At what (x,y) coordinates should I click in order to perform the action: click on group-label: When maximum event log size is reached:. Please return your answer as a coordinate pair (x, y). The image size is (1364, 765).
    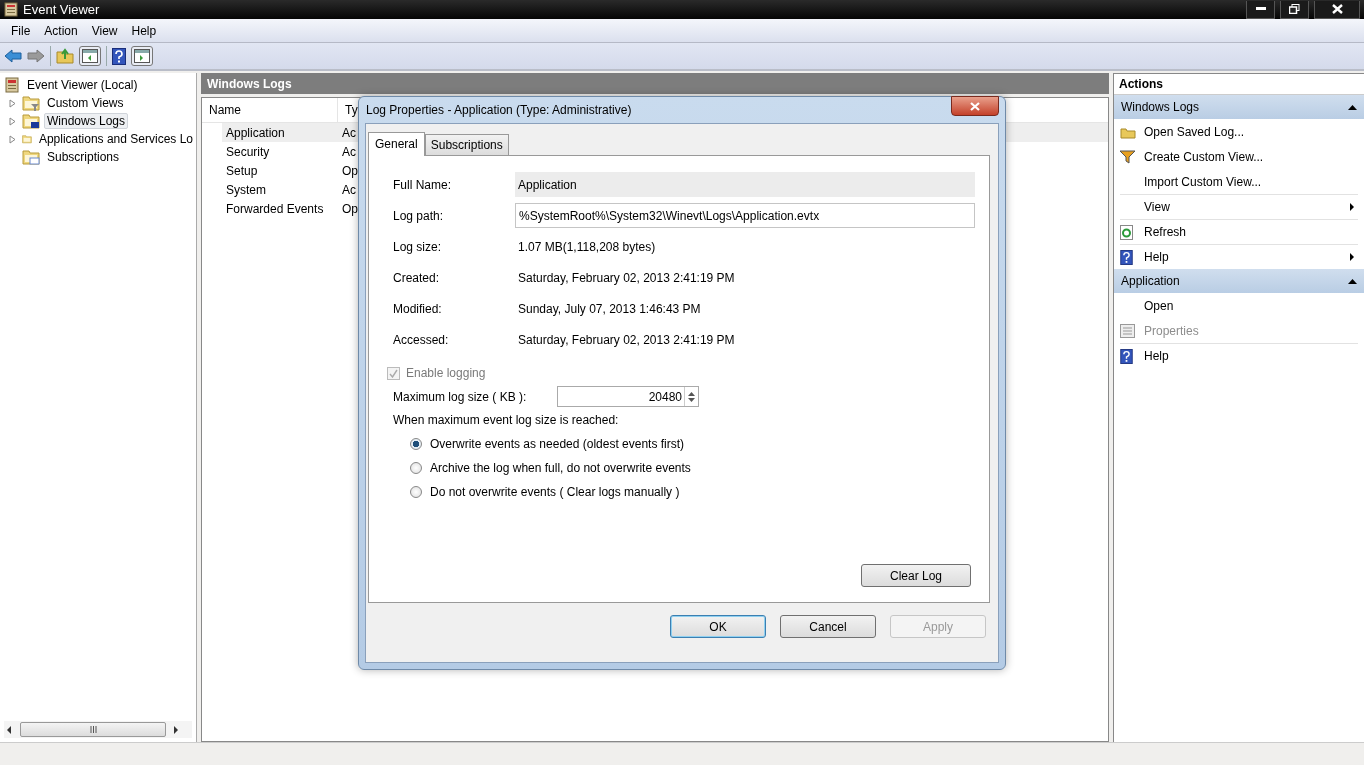
    Looking at the image, I should click on (506, 420).